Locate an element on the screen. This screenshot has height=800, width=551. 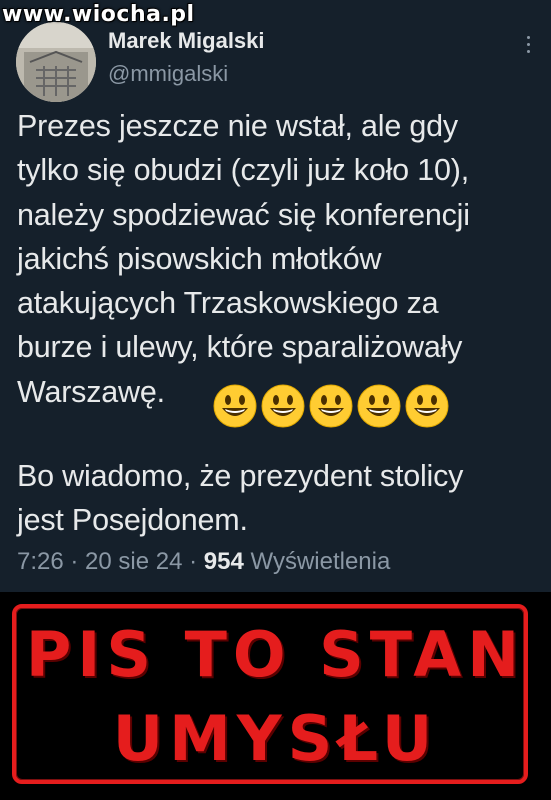
author-handle: @mmigalski is located at coordinates (168, 74).